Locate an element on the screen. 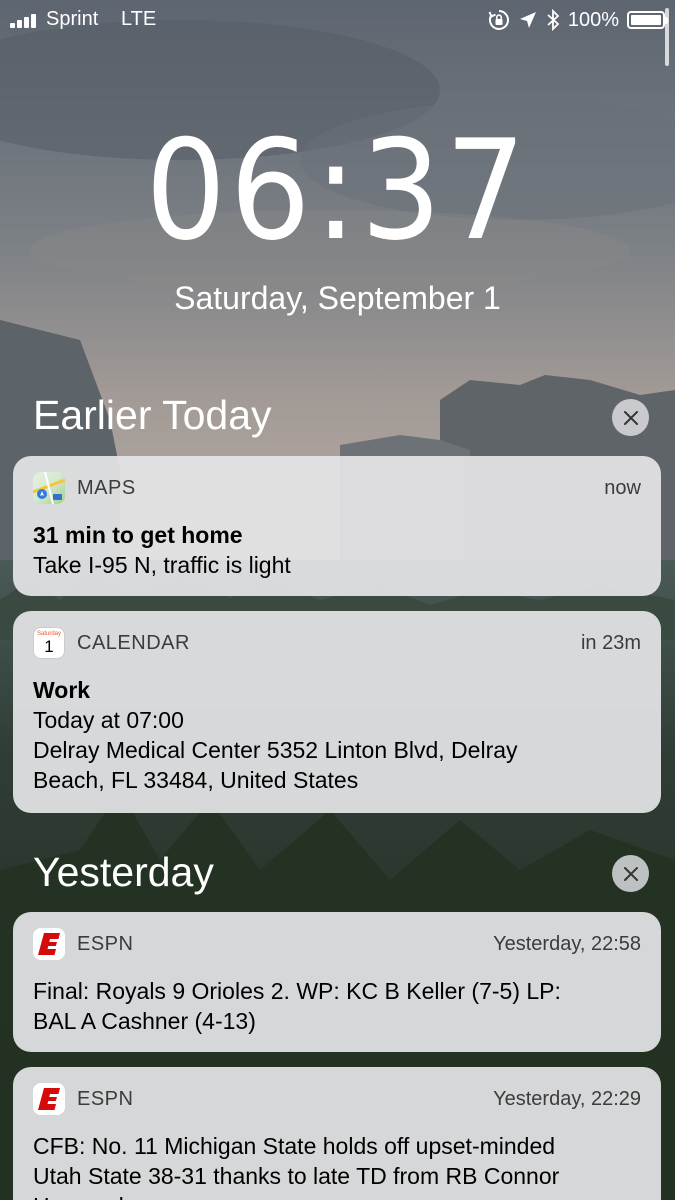 The height and width of the screenshot is (1200, 675). notification-body-line: Heyward is located at coordinates (337, 1195).